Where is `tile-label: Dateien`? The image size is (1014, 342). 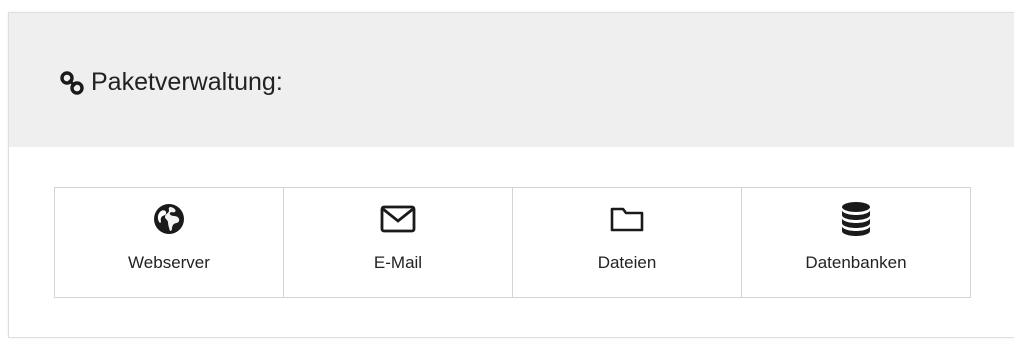
tile-label: Dateien is located at coordinates (627, 262).